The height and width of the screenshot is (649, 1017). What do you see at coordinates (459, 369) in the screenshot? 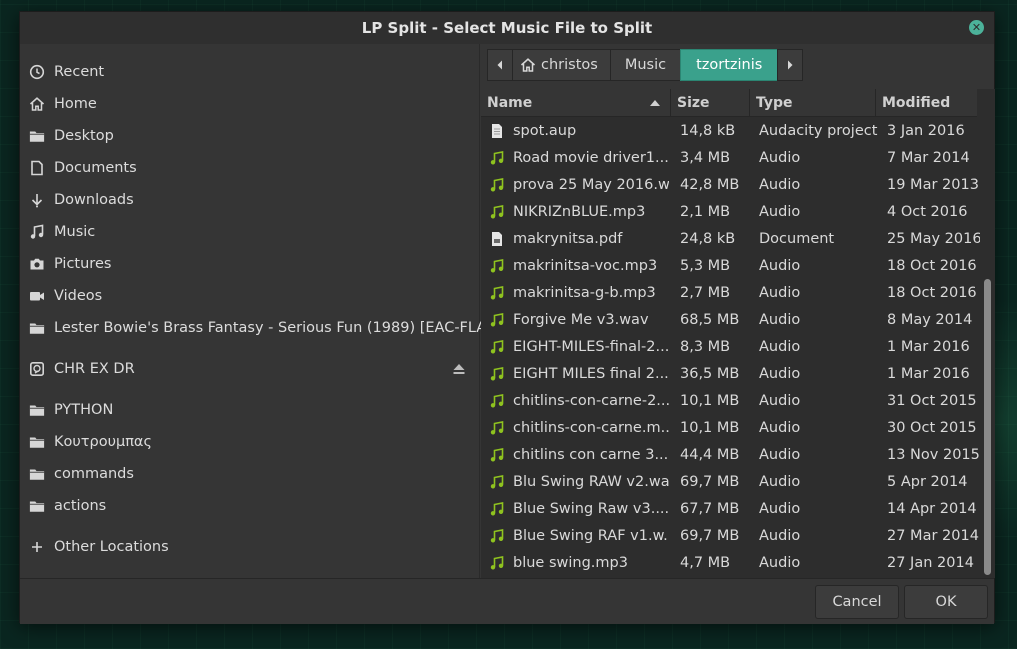
I see `eject-icon` at bounding box center [459, 369].